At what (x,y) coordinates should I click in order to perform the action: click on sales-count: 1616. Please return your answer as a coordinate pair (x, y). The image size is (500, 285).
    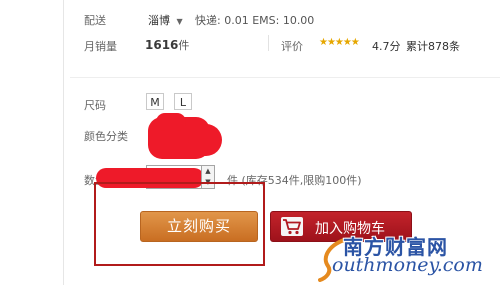
    Looking at the image, I should click on (162, 45).